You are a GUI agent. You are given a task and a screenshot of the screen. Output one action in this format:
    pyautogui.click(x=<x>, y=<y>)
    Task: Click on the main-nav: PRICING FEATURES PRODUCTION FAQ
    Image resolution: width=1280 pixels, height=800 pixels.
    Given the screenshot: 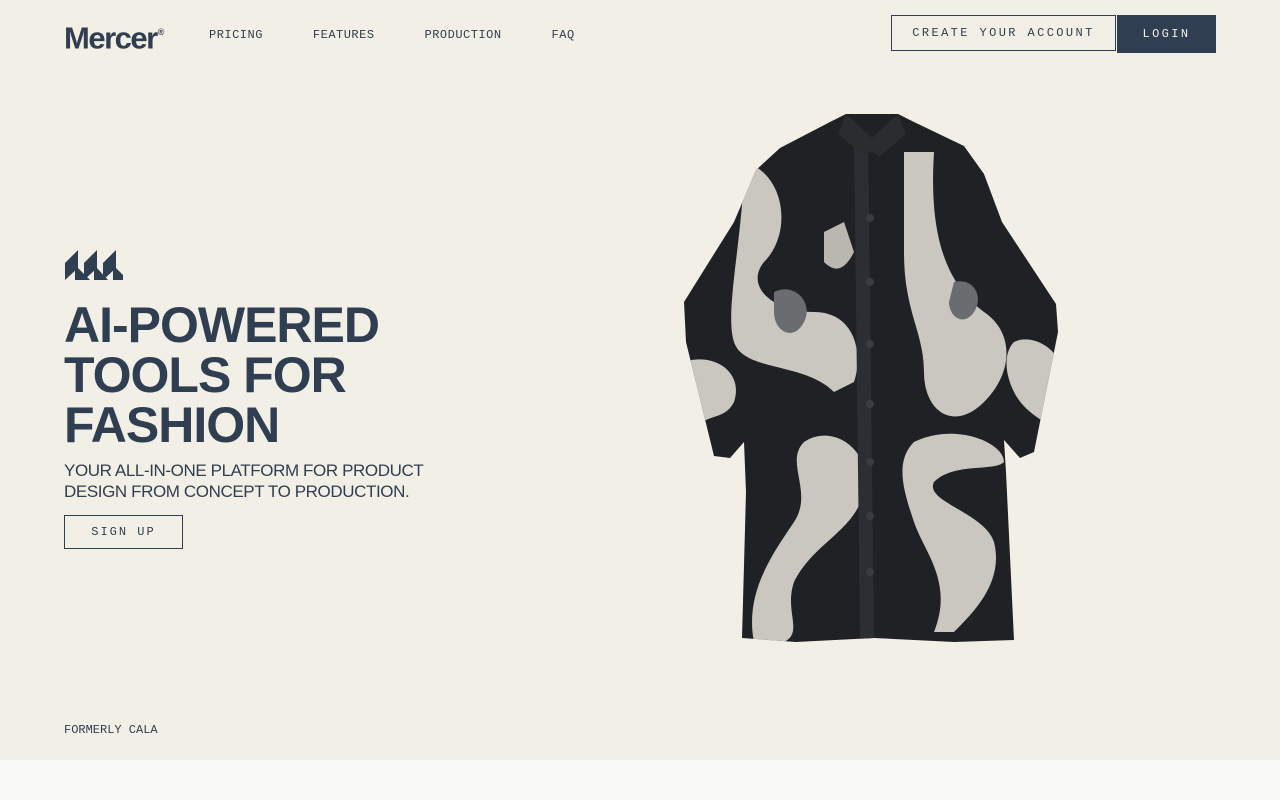 What is the action you would take?
    pyautogui.click(x=392, y=35)
    